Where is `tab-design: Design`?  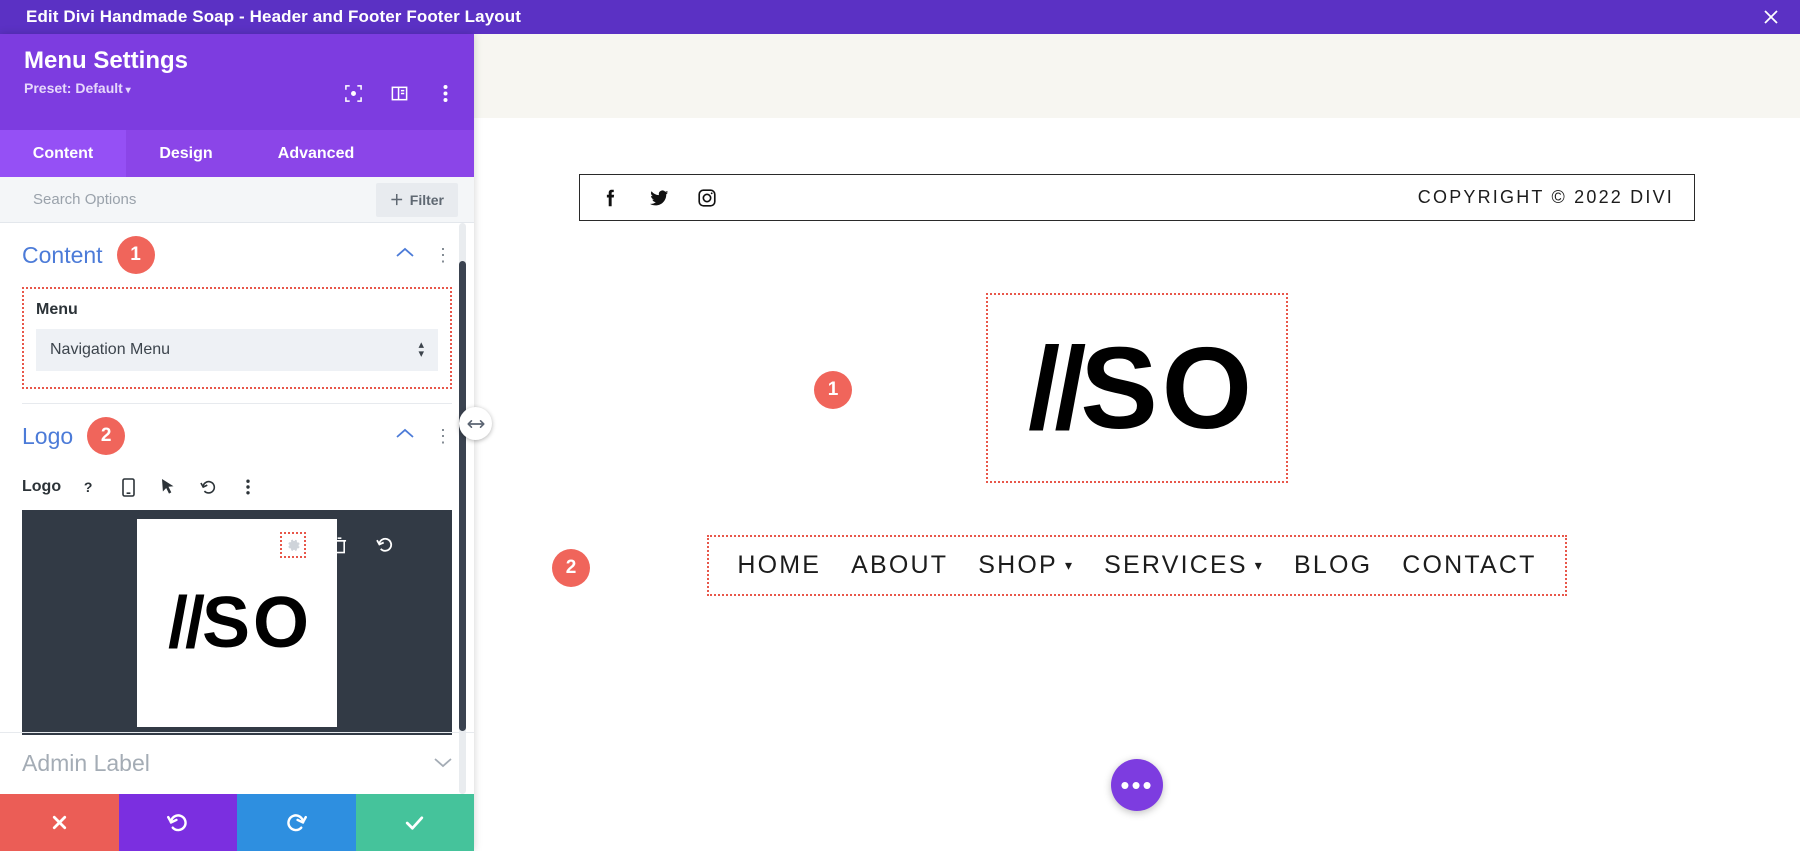 tab-design: Design is located at coordinates (186, 153).